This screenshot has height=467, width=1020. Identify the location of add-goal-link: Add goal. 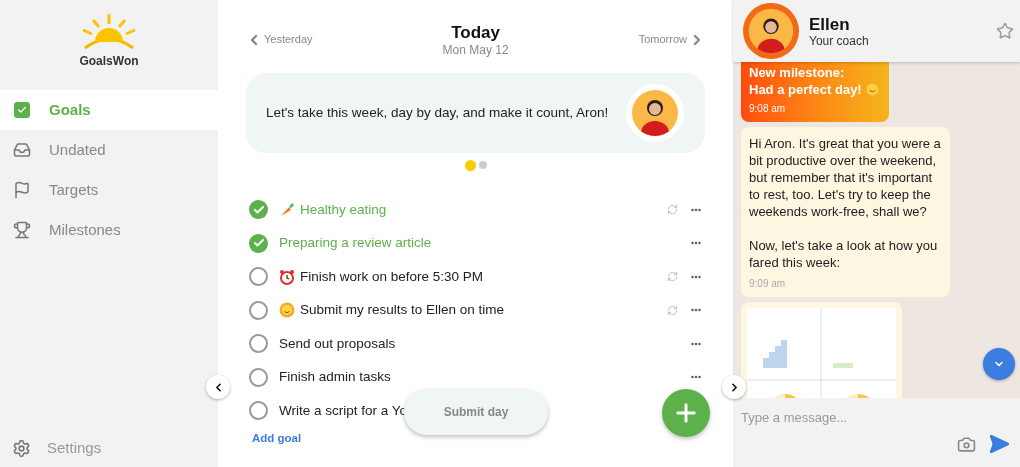
(277, 438).